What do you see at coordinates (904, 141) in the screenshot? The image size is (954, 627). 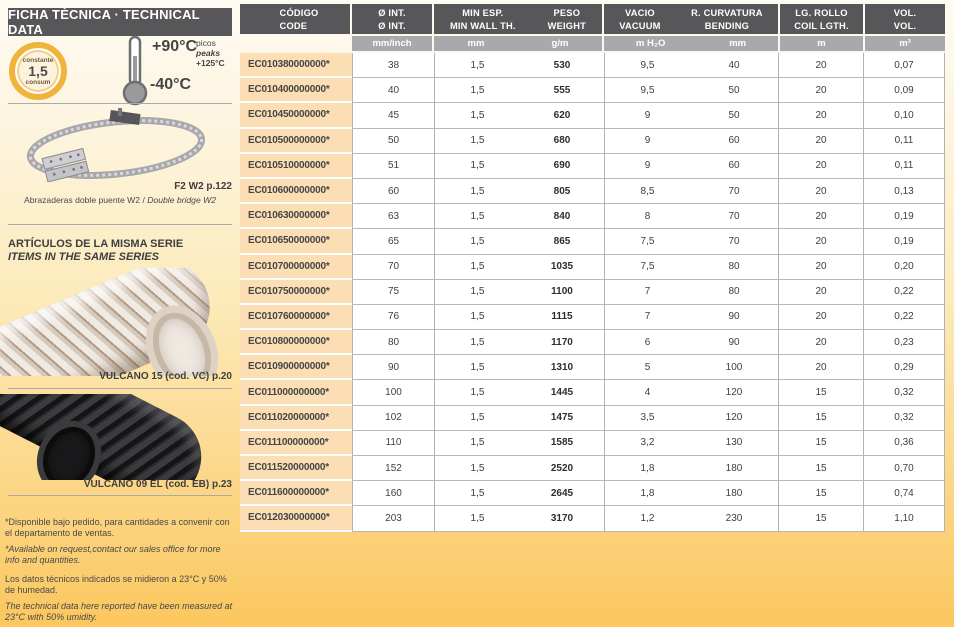 I see `cell-volume: 0,11` at bounding box center [904, 141].